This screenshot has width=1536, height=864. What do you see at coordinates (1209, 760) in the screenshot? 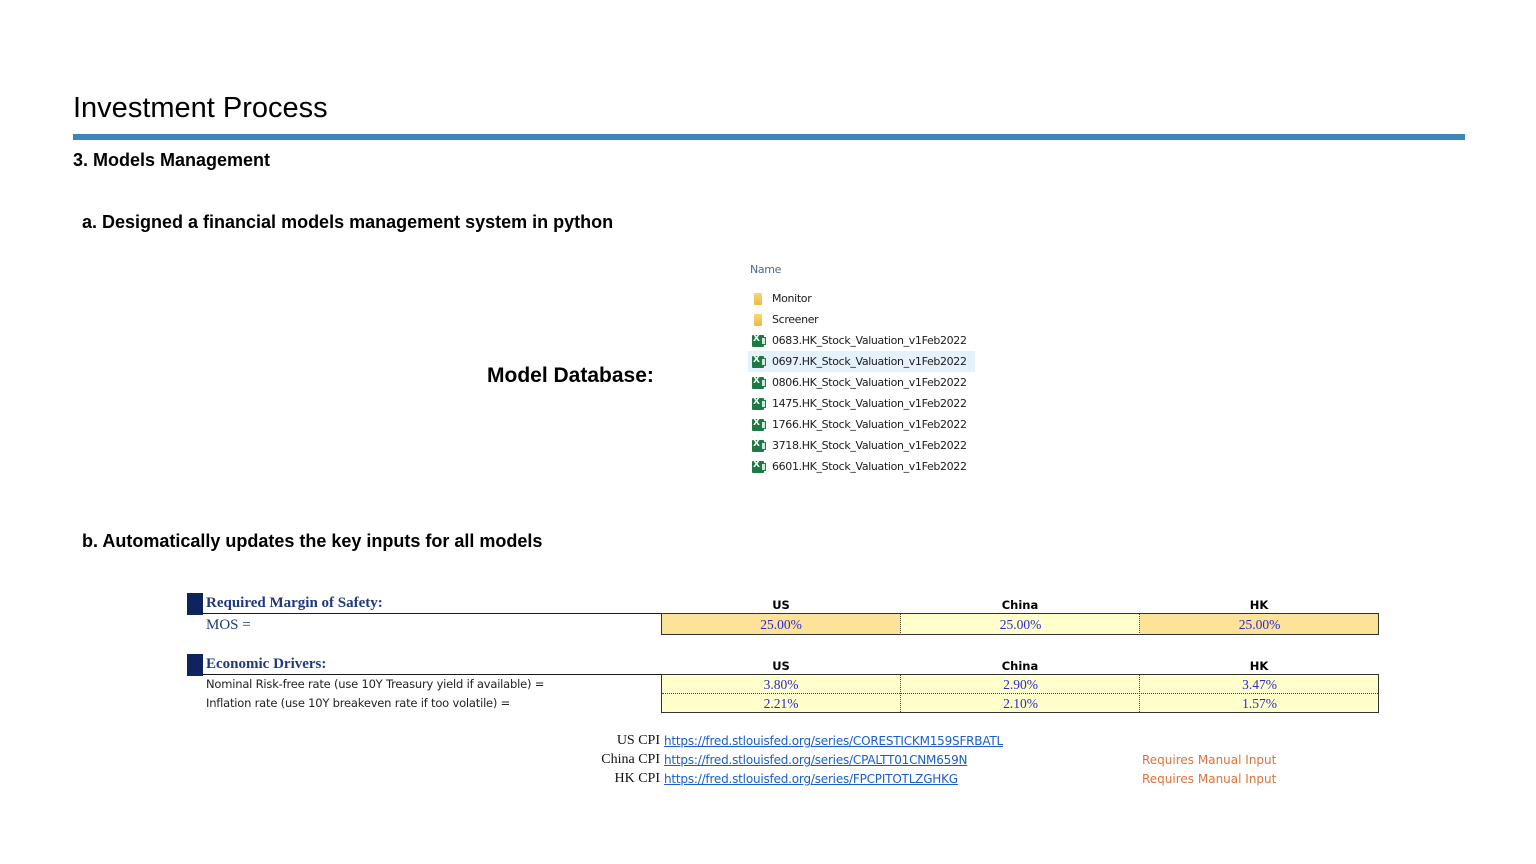
I see `china-manual-input-note: Requires Manual Input` at bounding box center [1209, 760].